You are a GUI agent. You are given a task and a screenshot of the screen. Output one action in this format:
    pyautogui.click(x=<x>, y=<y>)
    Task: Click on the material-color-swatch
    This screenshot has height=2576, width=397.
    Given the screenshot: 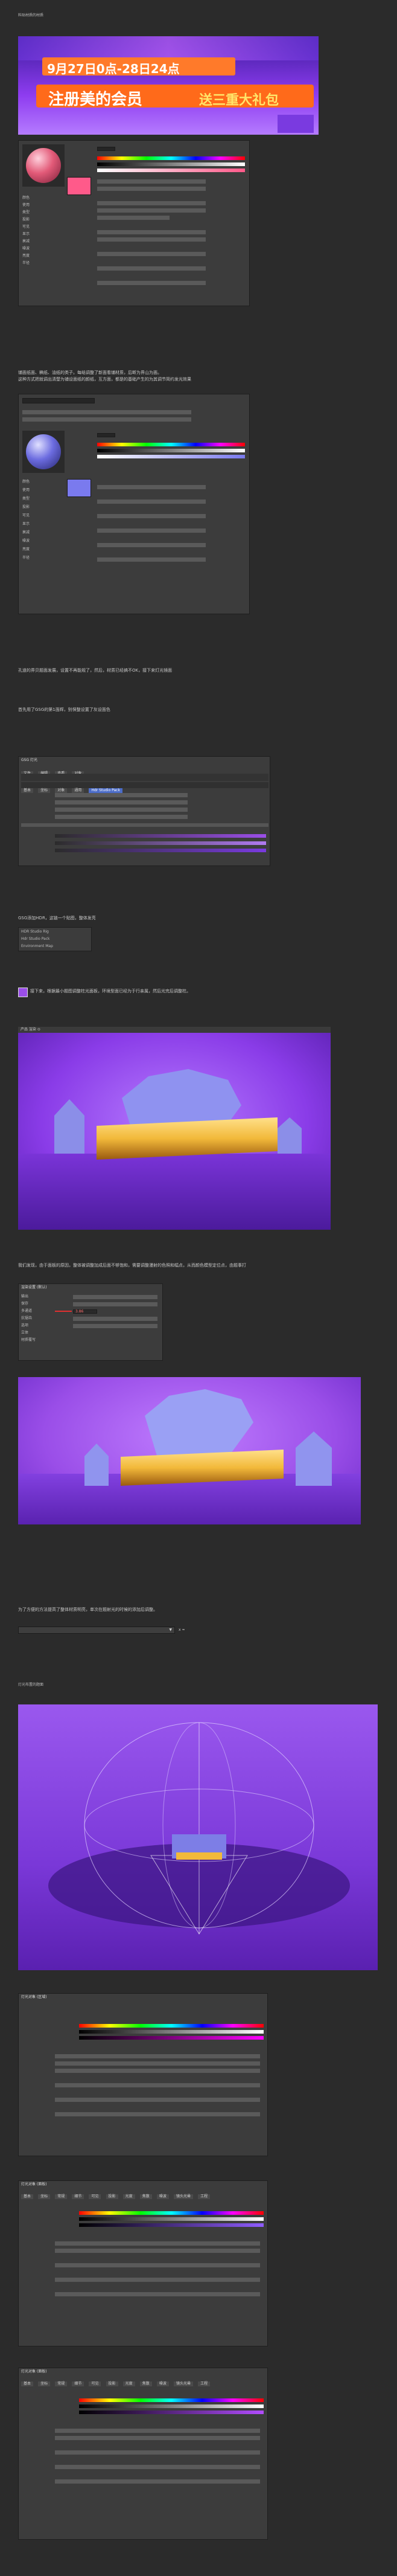 What is the action you would take?
    pyautogui.click(x=79, y=488)
    